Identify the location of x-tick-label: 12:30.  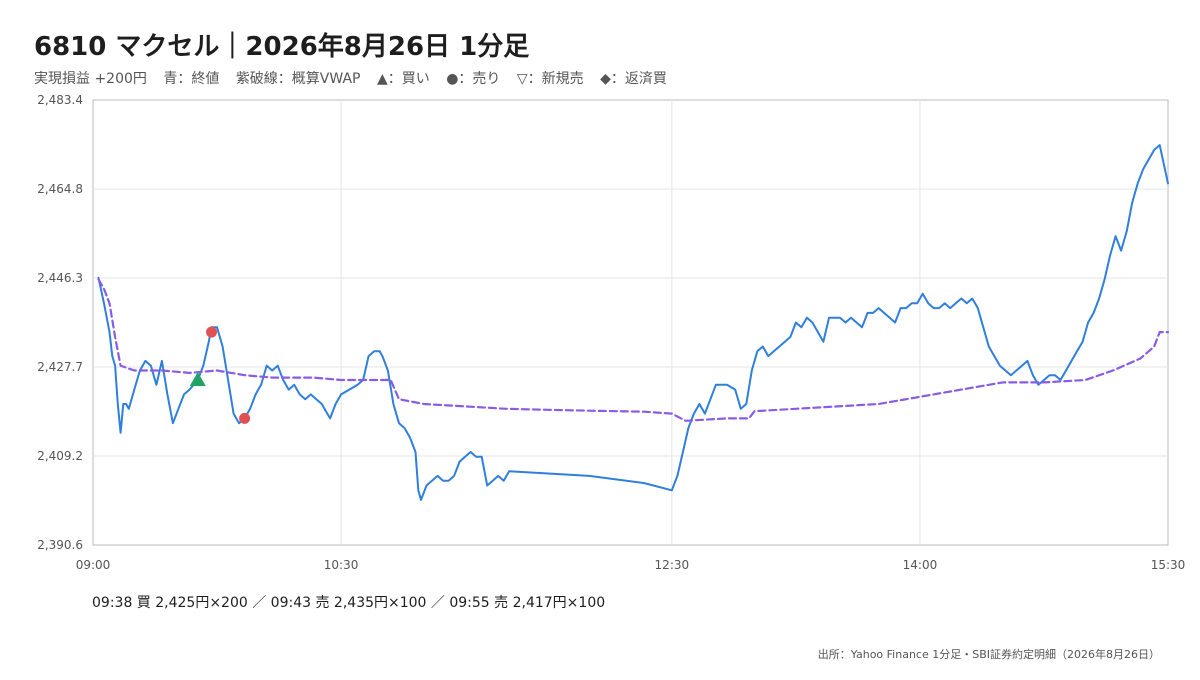
(672, 565).